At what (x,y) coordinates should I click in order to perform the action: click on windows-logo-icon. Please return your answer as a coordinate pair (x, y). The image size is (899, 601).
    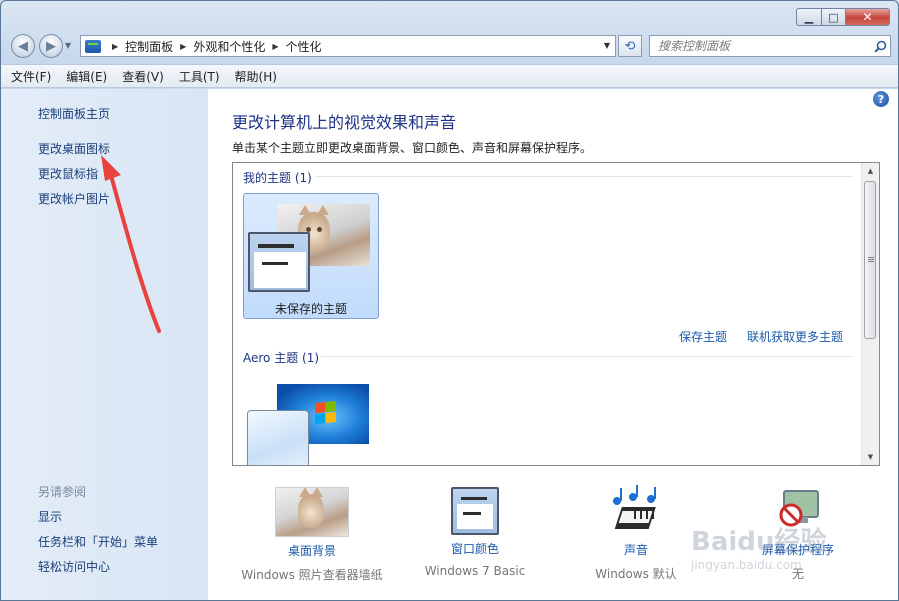
    Looking at the image, I should click on (326, 412).